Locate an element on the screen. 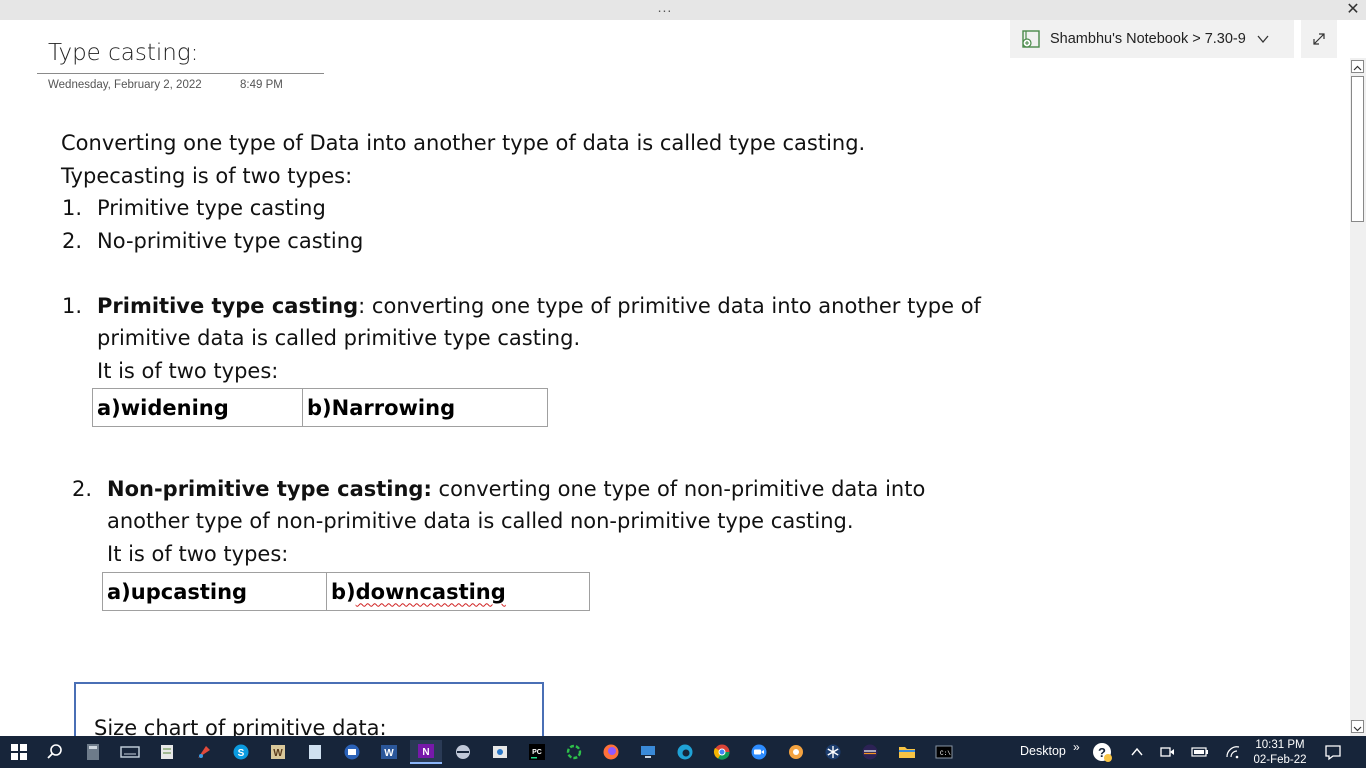 The width and height of the screenshot is (1366, 768). pycharm-icon: PC is located at coordinates (537, 752).